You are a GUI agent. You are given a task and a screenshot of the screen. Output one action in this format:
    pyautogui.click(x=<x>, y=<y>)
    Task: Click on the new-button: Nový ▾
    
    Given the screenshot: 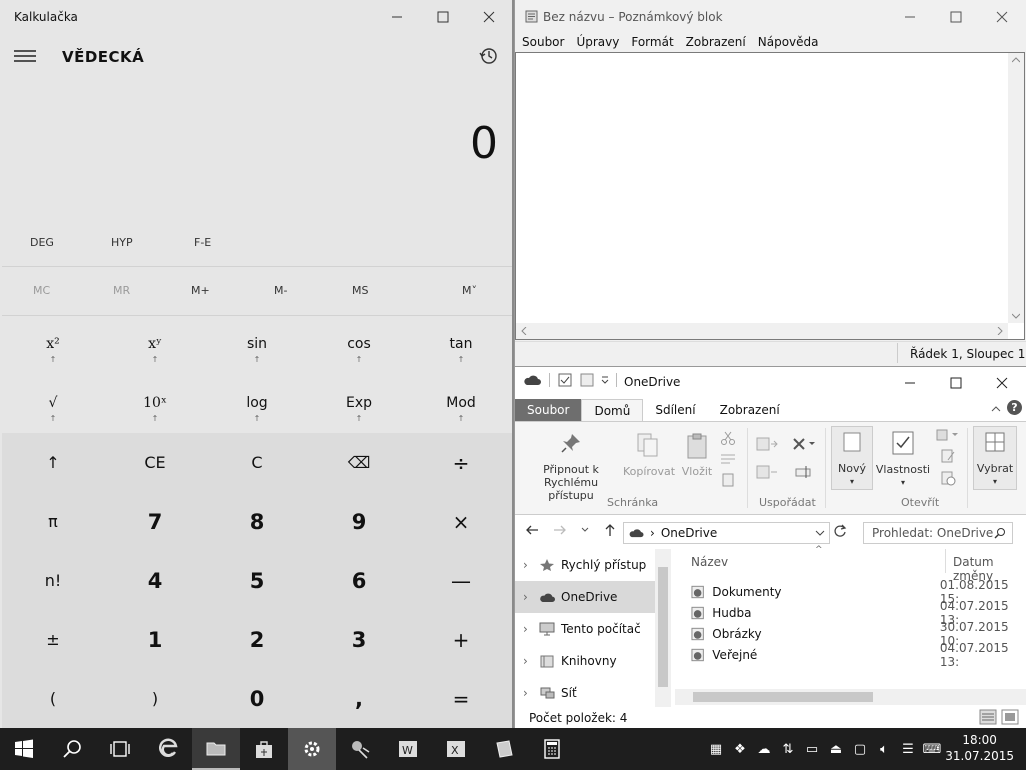 What is the action you would take?
    pyautogui.click(x=852, y=458)
    